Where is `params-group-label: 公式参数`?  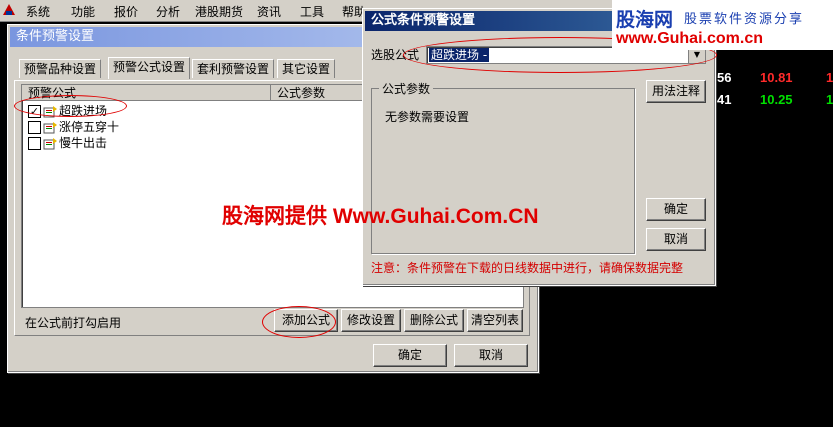
params-group-label: 公式参数 is located at coordinates (406, 88).